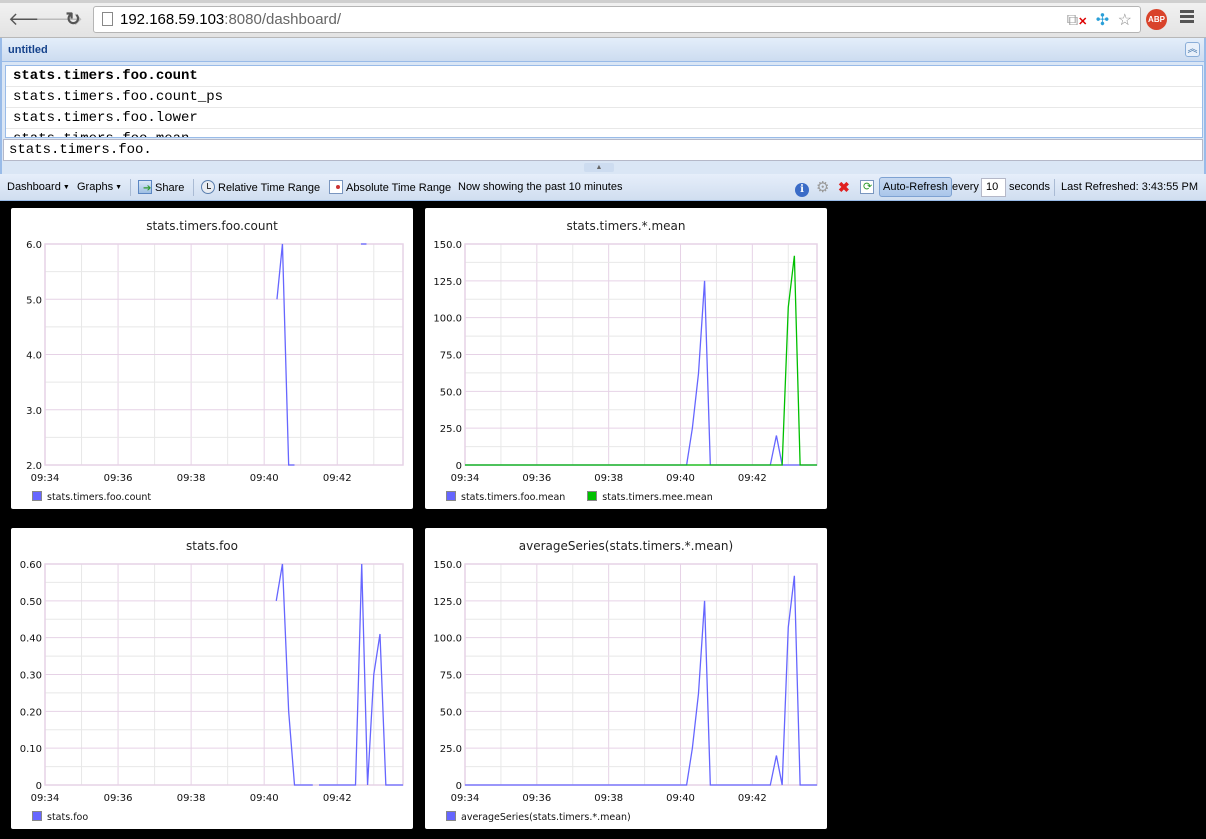 Image resolution: width=1206 pixels, height=839 pixels. Describe the element at coordinates (172, 19) in the screenshot. I see `url-host: 192.168.59.103` at that location.